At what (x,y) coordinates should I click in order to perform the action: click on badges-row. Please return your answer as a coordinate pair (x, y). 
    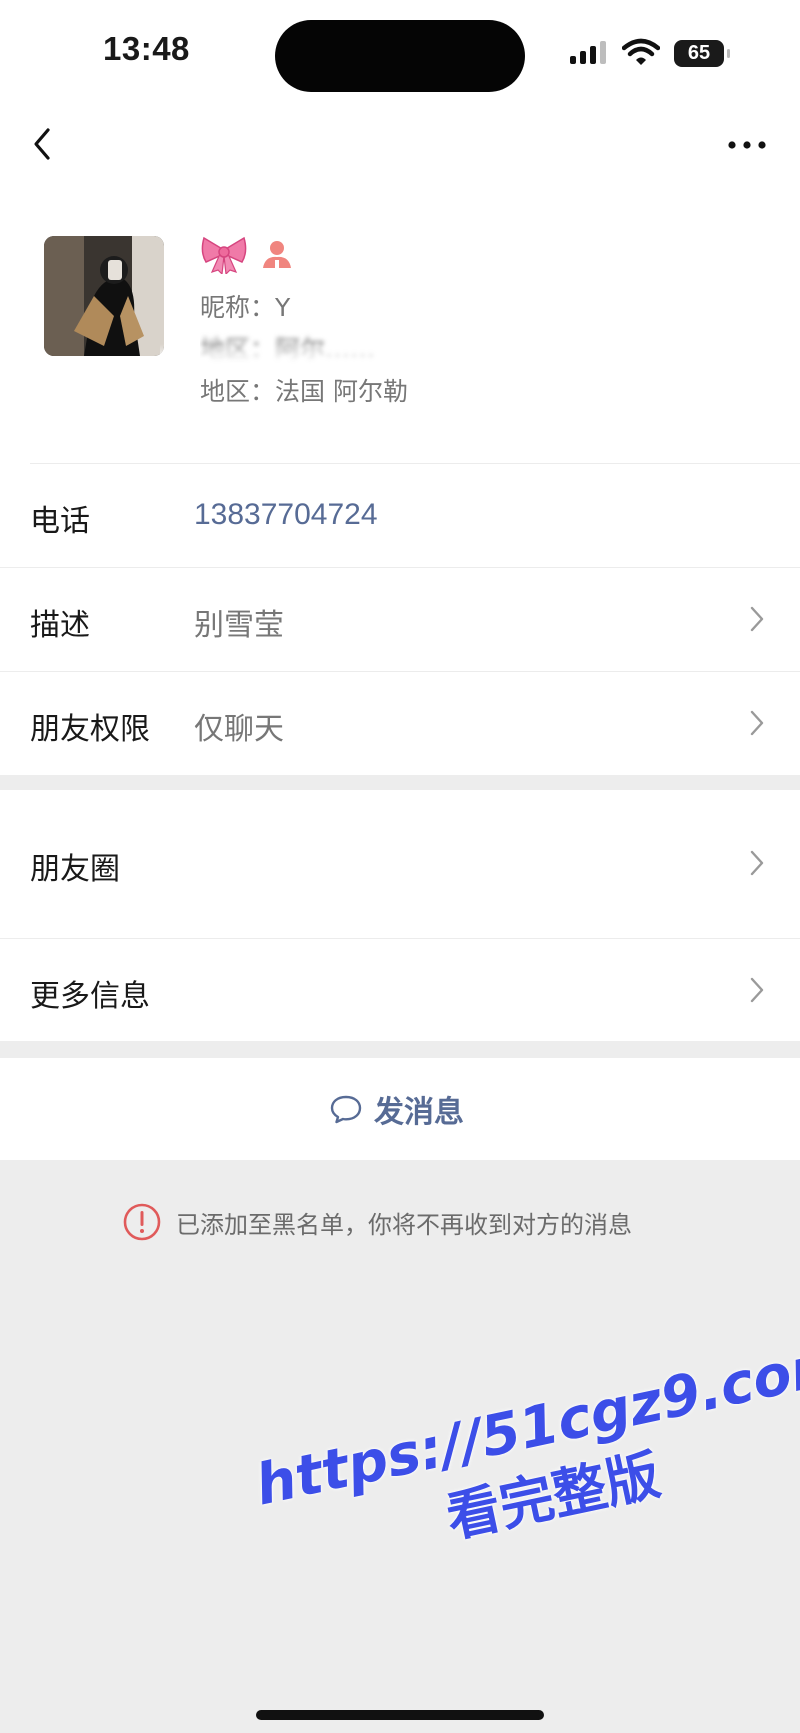
    Looking at the image, I should click on (246, 254).